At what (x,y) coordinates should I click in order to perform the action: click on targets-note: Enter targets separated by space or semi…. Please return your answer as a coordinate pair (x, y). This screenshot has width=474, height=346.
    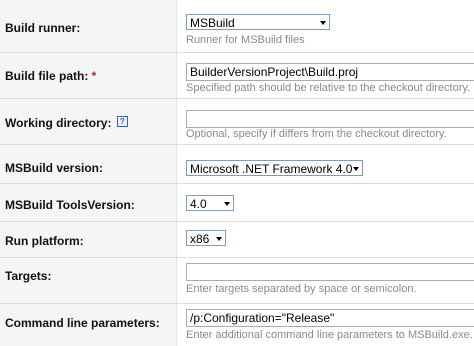
    Looking at the image, I should click on (301, 289).